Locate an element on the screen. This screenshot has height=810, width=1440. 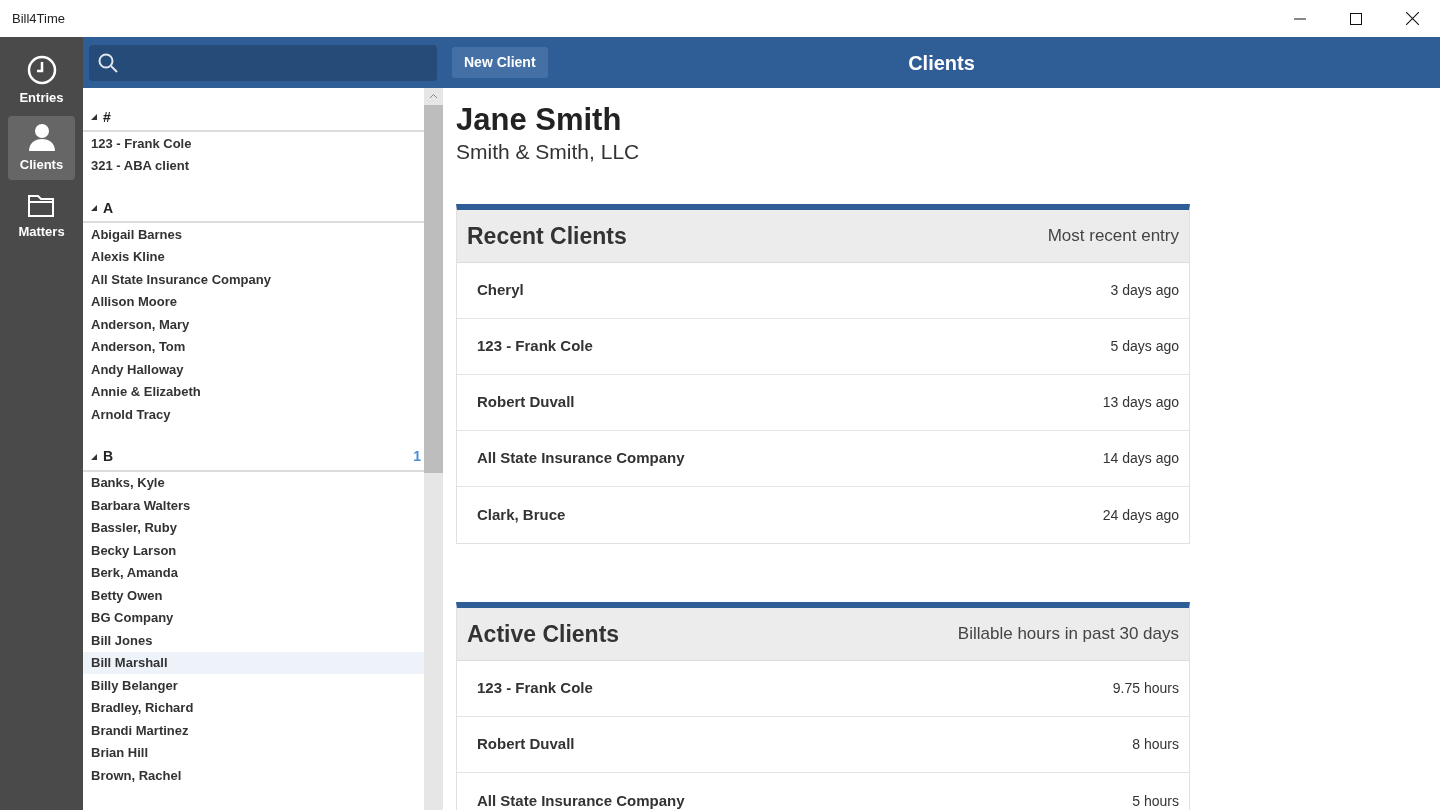
card-title: Active Clients is located at coordinates (543, 634).